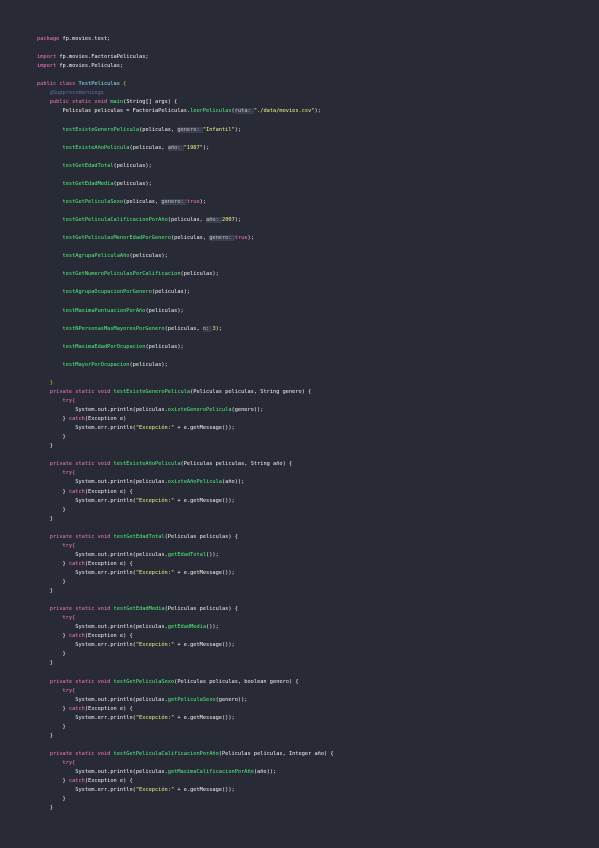 The height and width of the screenshot is (848, 599). What do you see at coordinates (91, 66) in the screenshot?
I see `code-token: fp.movies.Peliculas;` at bounding box center [91, 66].